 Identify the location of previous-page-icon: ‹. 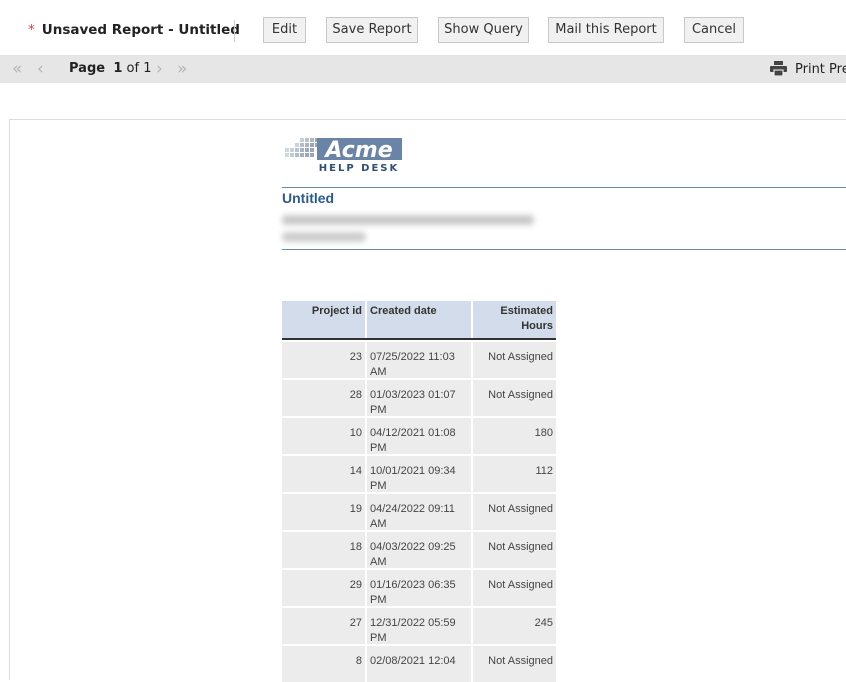
(40, 69).